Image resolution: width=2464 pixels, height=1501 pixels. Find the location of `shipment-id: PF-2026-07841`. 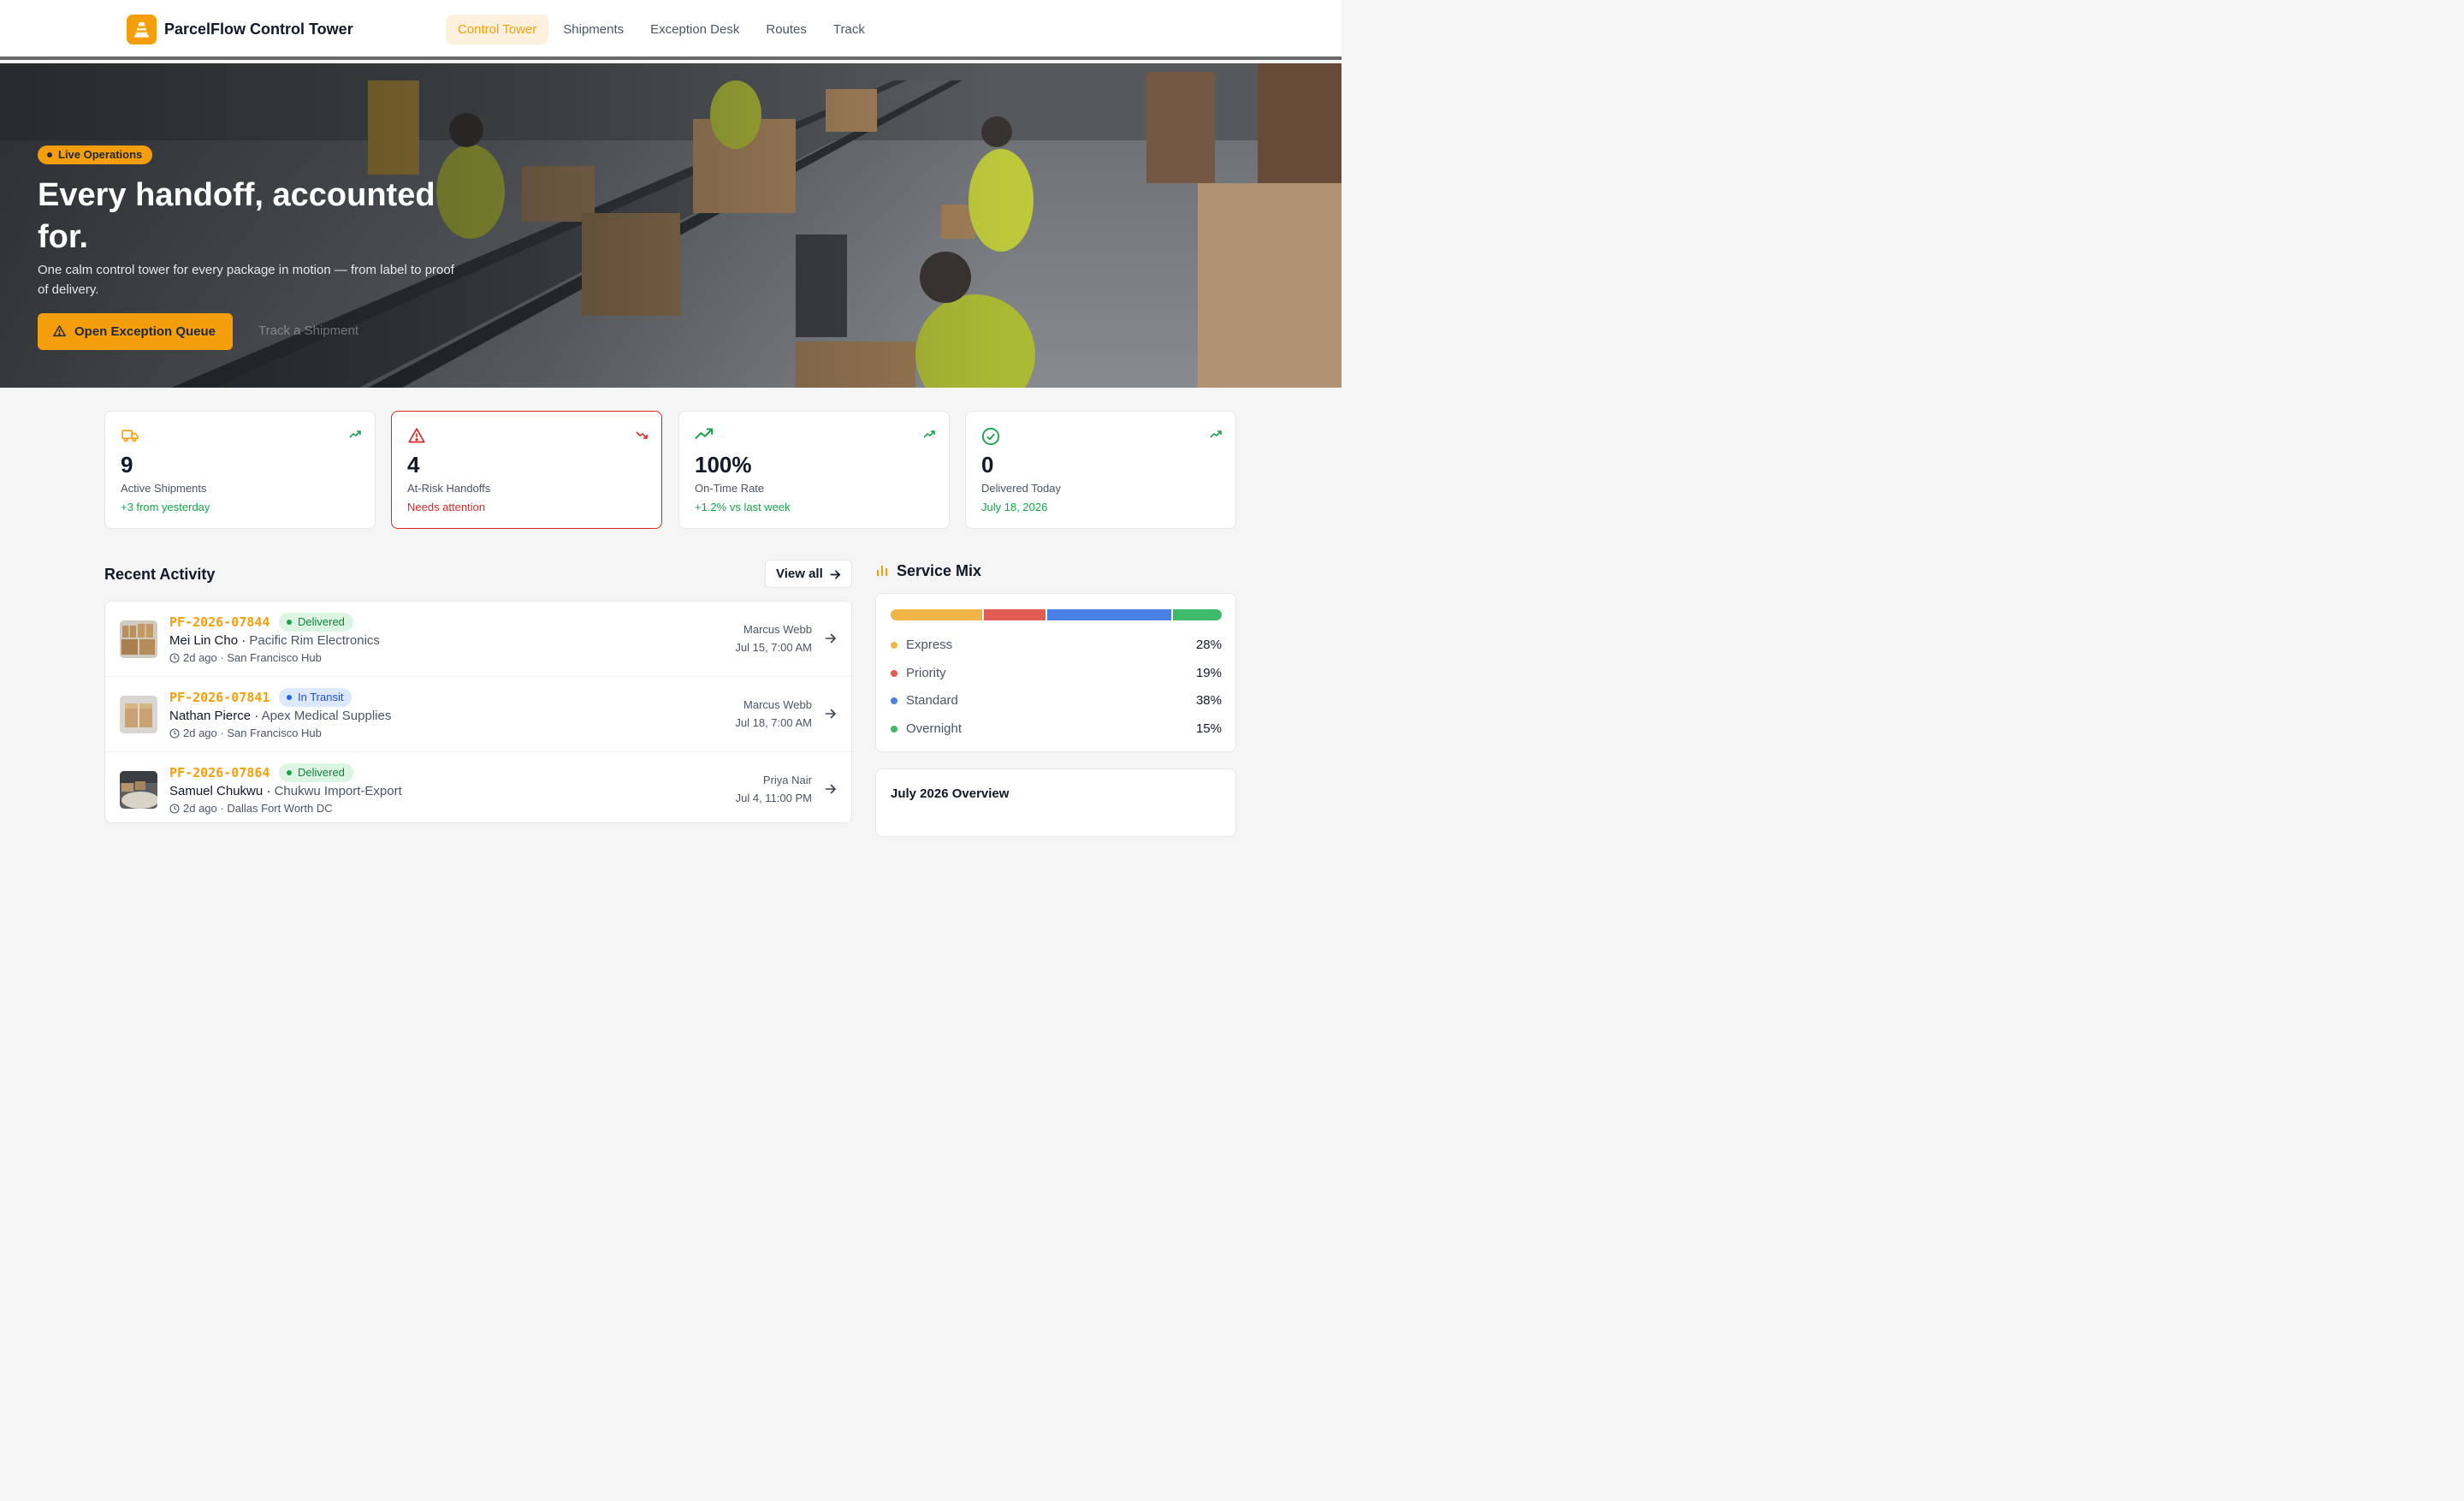

shipment-id: PF-2026-07841 is located at coordinates (219, 697).